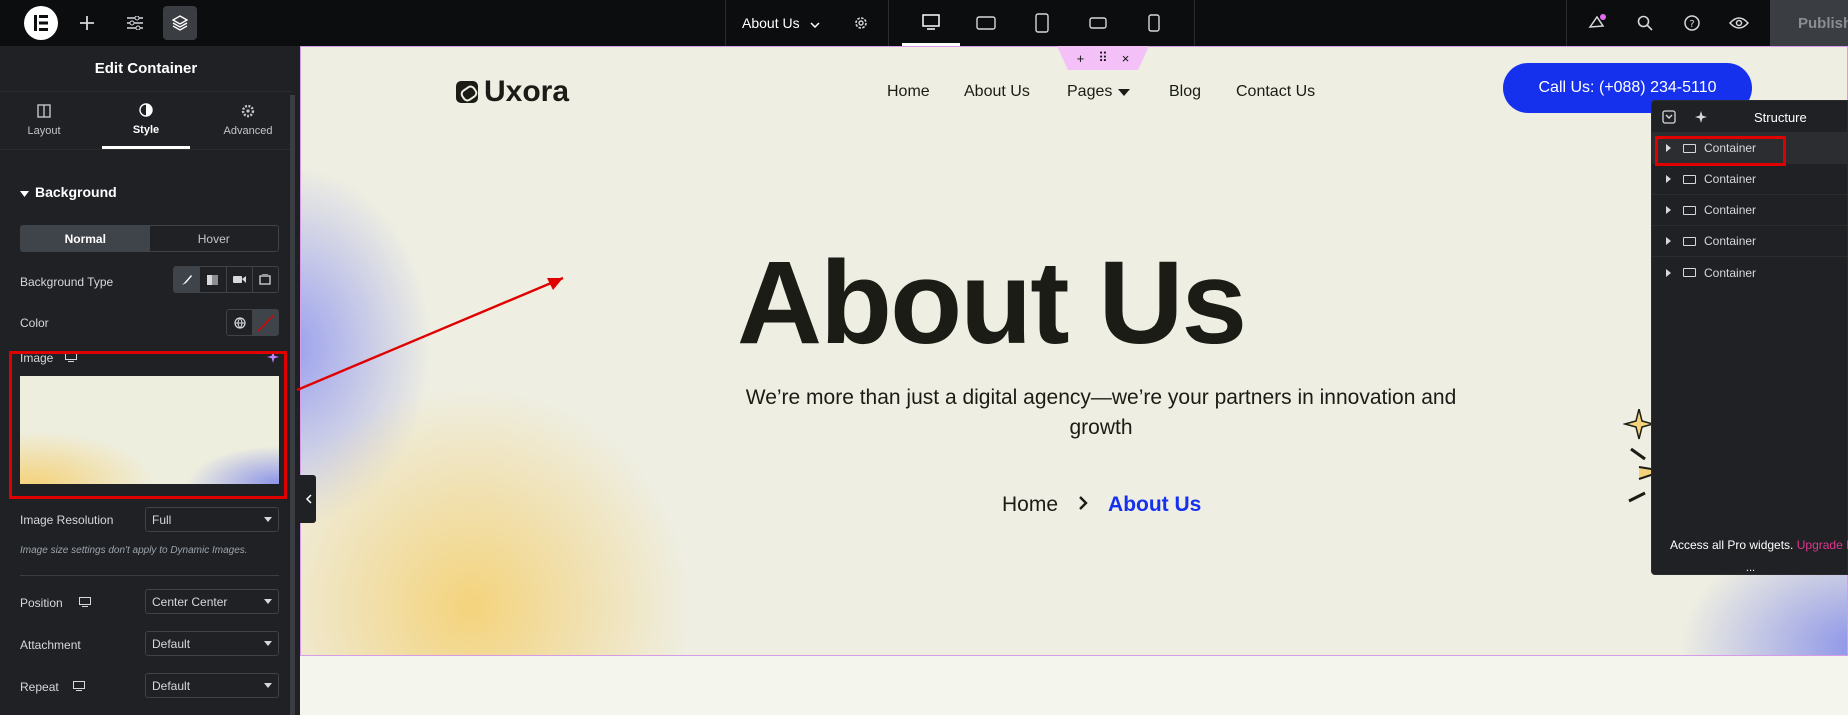 The height and width of the screenshot is (715, 1848). I want to click on panel-title: Edit Container, so click(146, 69).